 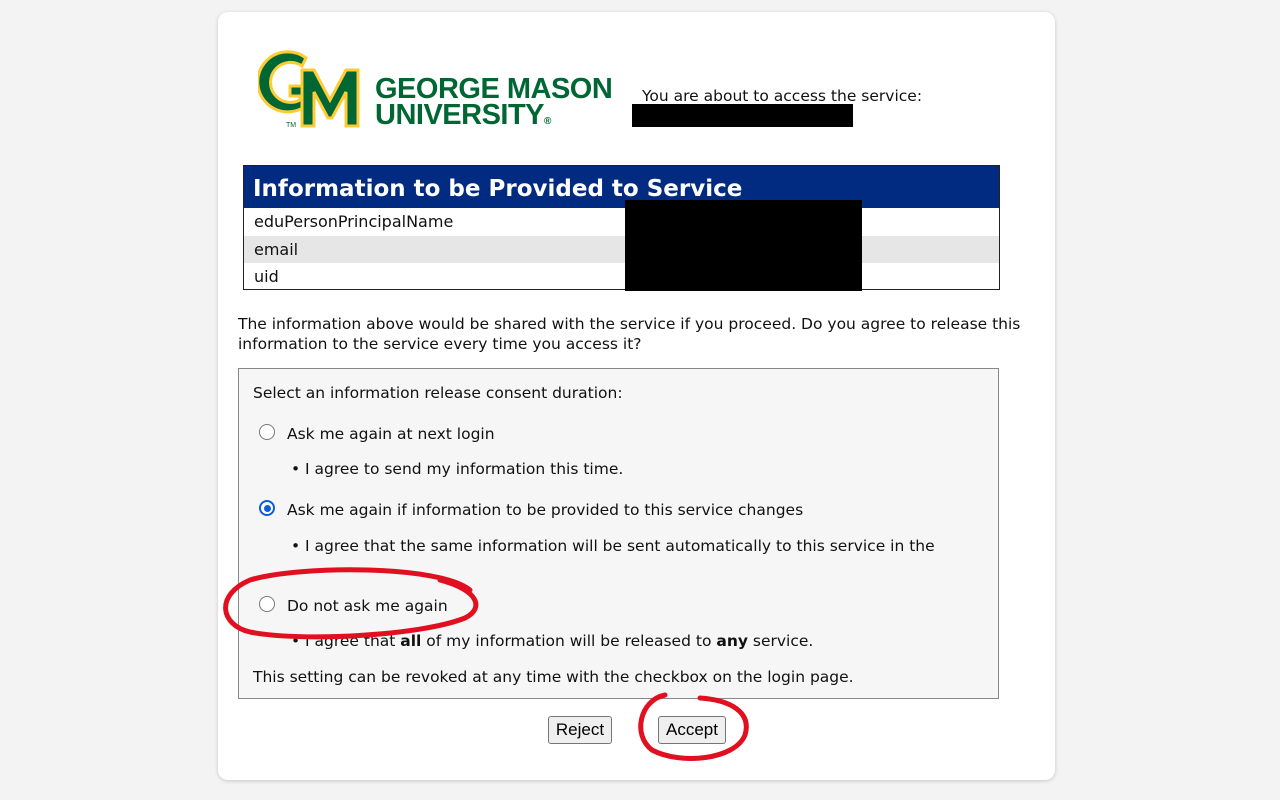 I want to click on svg-text: TM, so click(x=291, y=125).